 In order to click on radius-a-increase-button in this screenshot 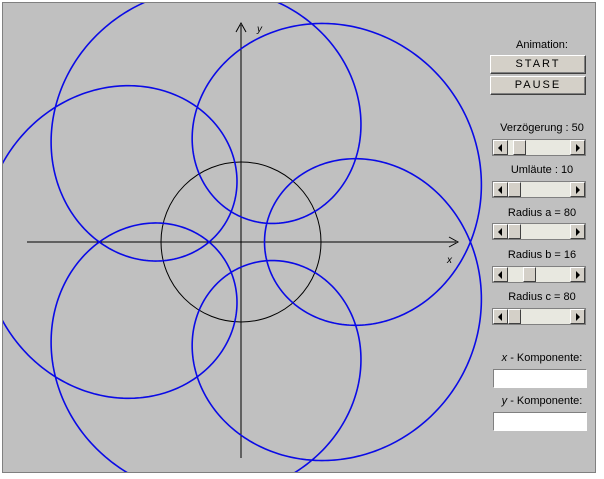, I will do `click(577, 231)`.